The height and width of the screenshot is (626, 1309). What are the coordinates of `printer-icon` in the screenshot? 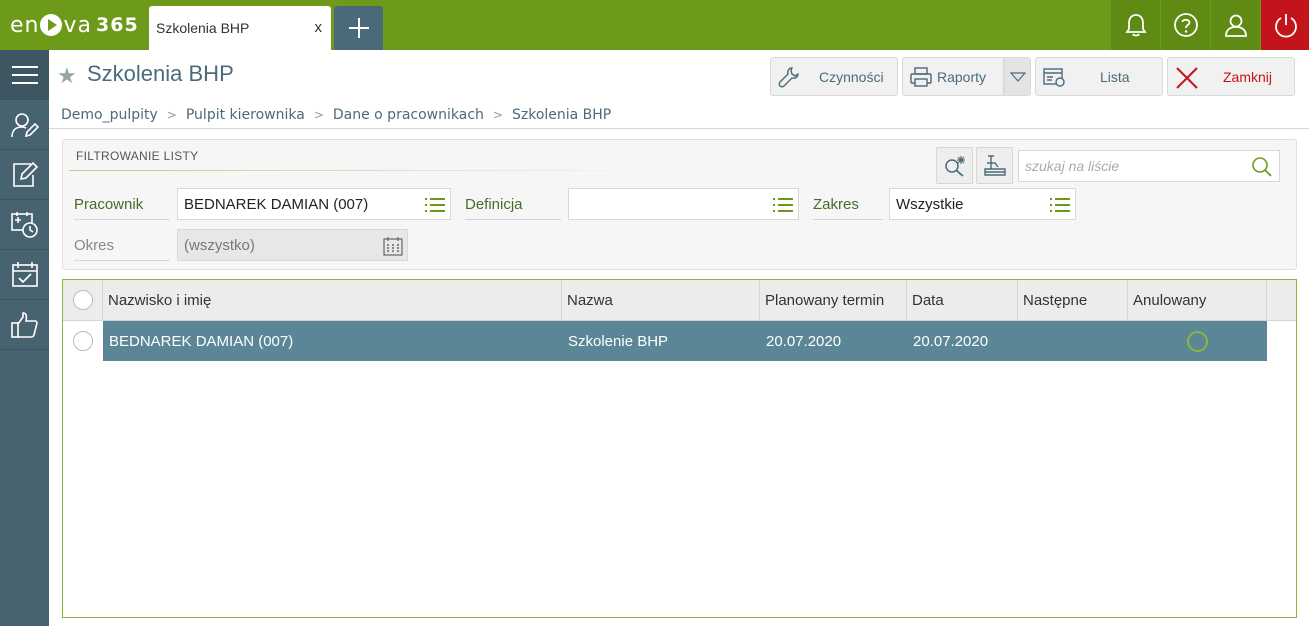 It's located at (921, 77).